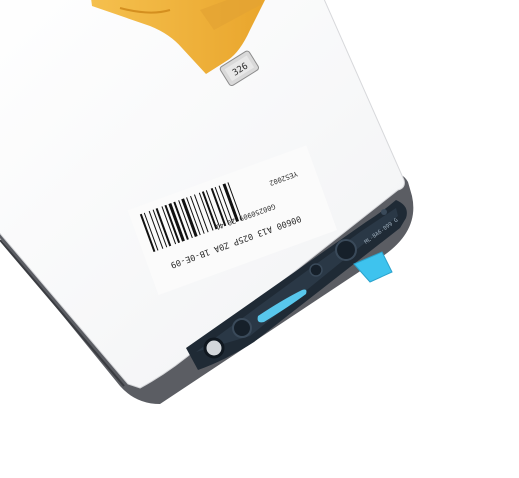 The width and height of the screenshot is (519, 478). What do you see at coordinates (346, 250) in the screenshot?
I see `light-sensor-hole` at bounding box center [346, 250].